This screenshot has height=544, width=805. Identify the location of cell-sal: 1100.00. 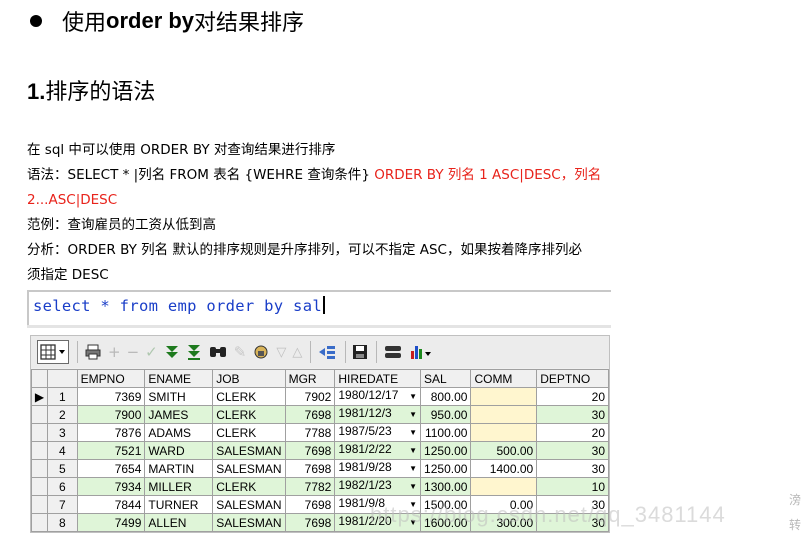
(446, 432).